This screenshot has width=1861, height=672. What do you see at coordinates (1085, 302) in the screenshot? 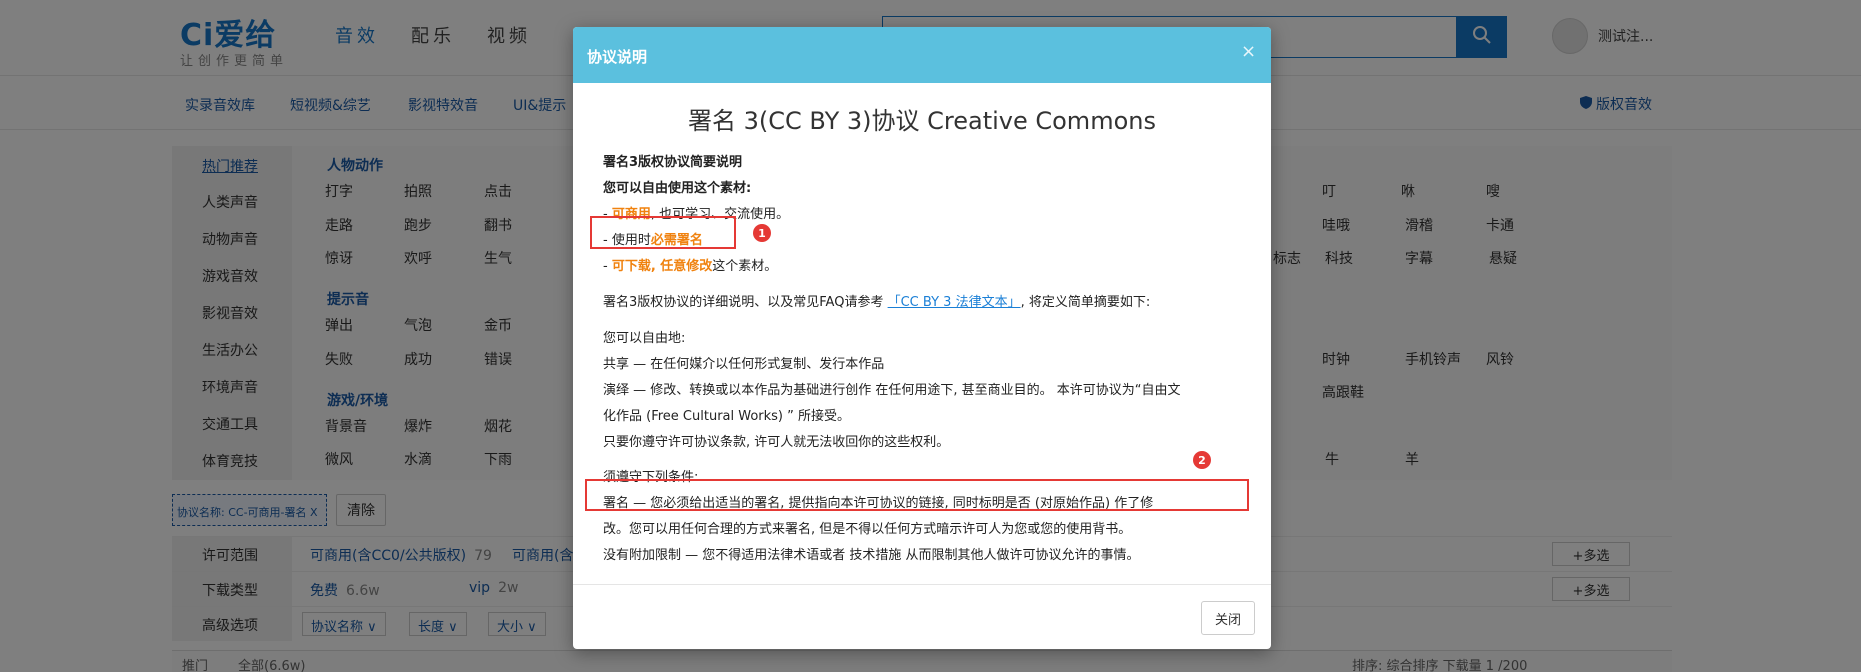
I see `detail-suffix: , 将定义简单摘要如下:` at bounding box center [1085, 302].